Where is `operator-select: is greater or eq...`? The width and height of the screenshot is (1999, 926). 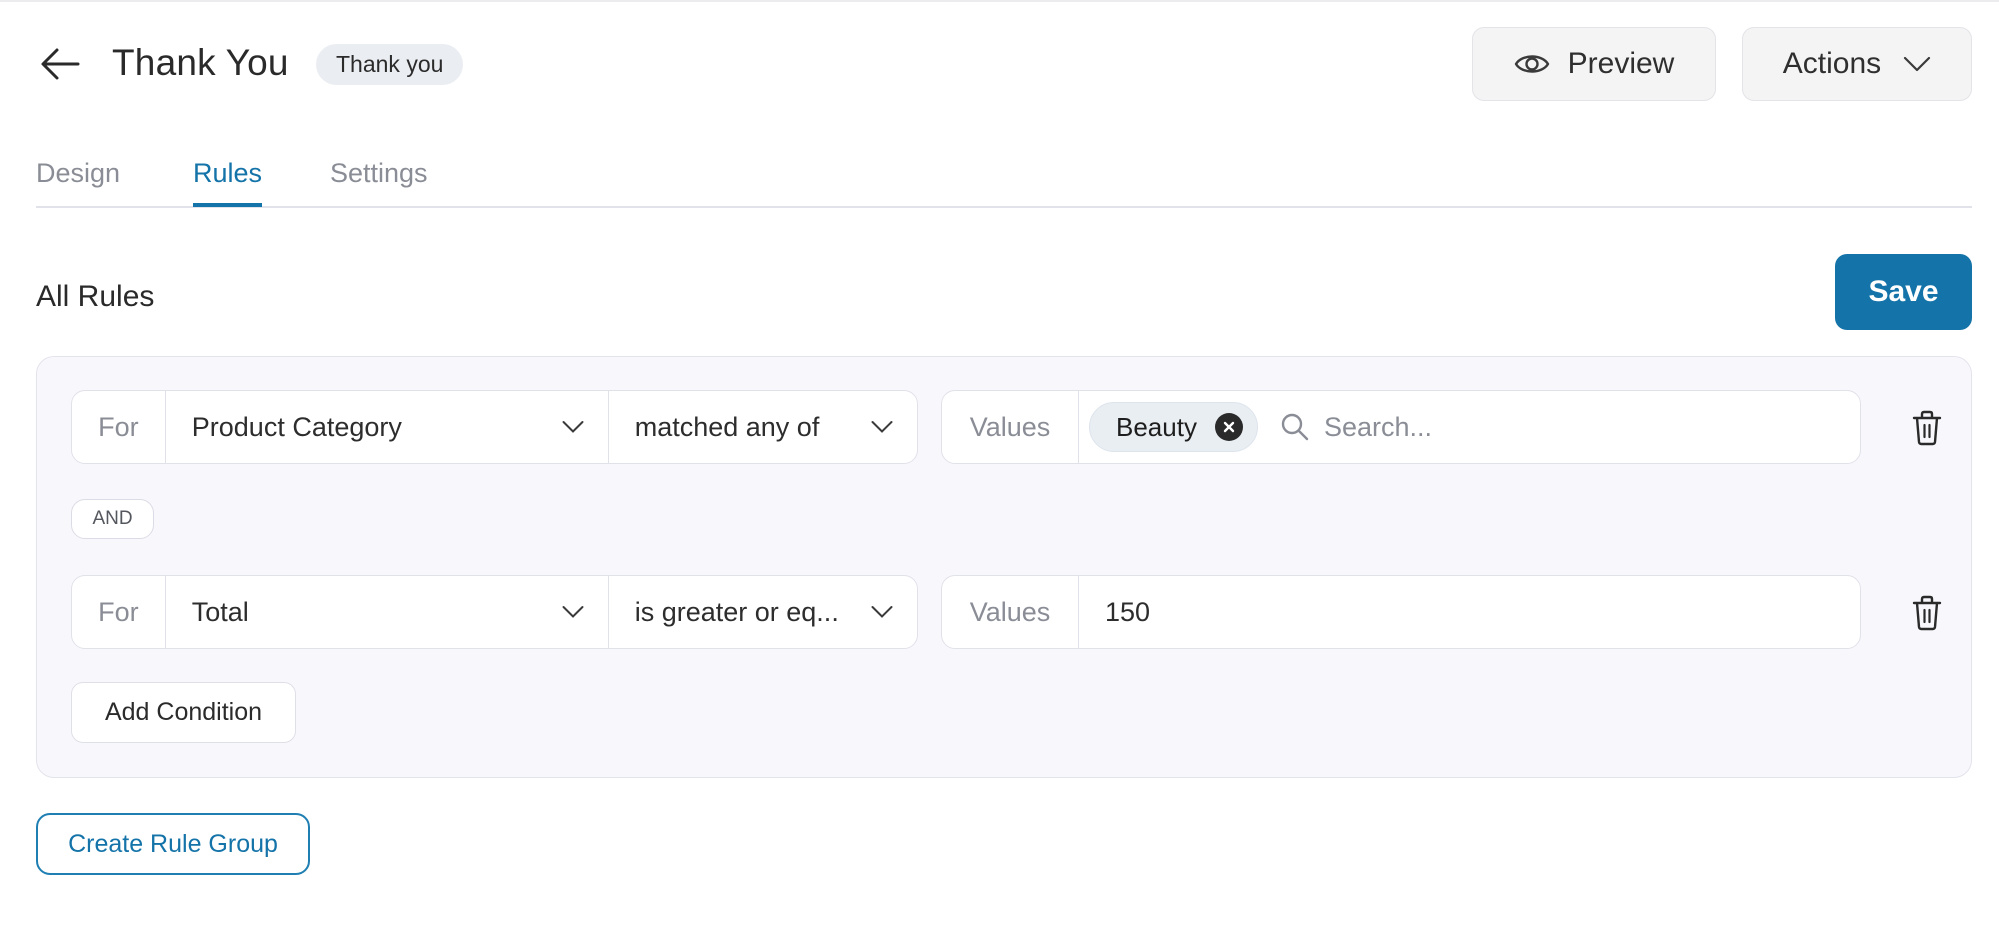
operator-select: is greater or eq... is located at coordinates (762, 612).